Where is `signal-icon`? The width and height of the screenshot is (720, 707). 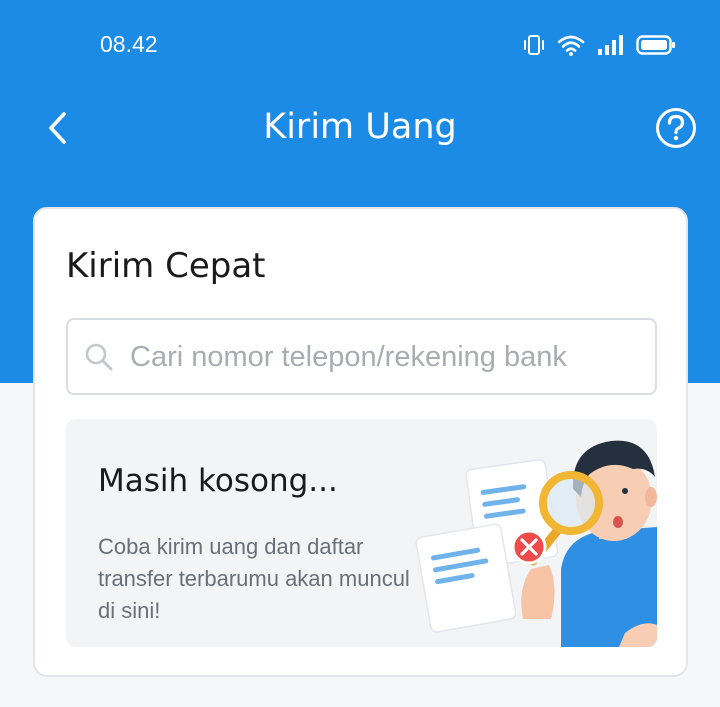 signal-icon is located at coordinates (610, 45).